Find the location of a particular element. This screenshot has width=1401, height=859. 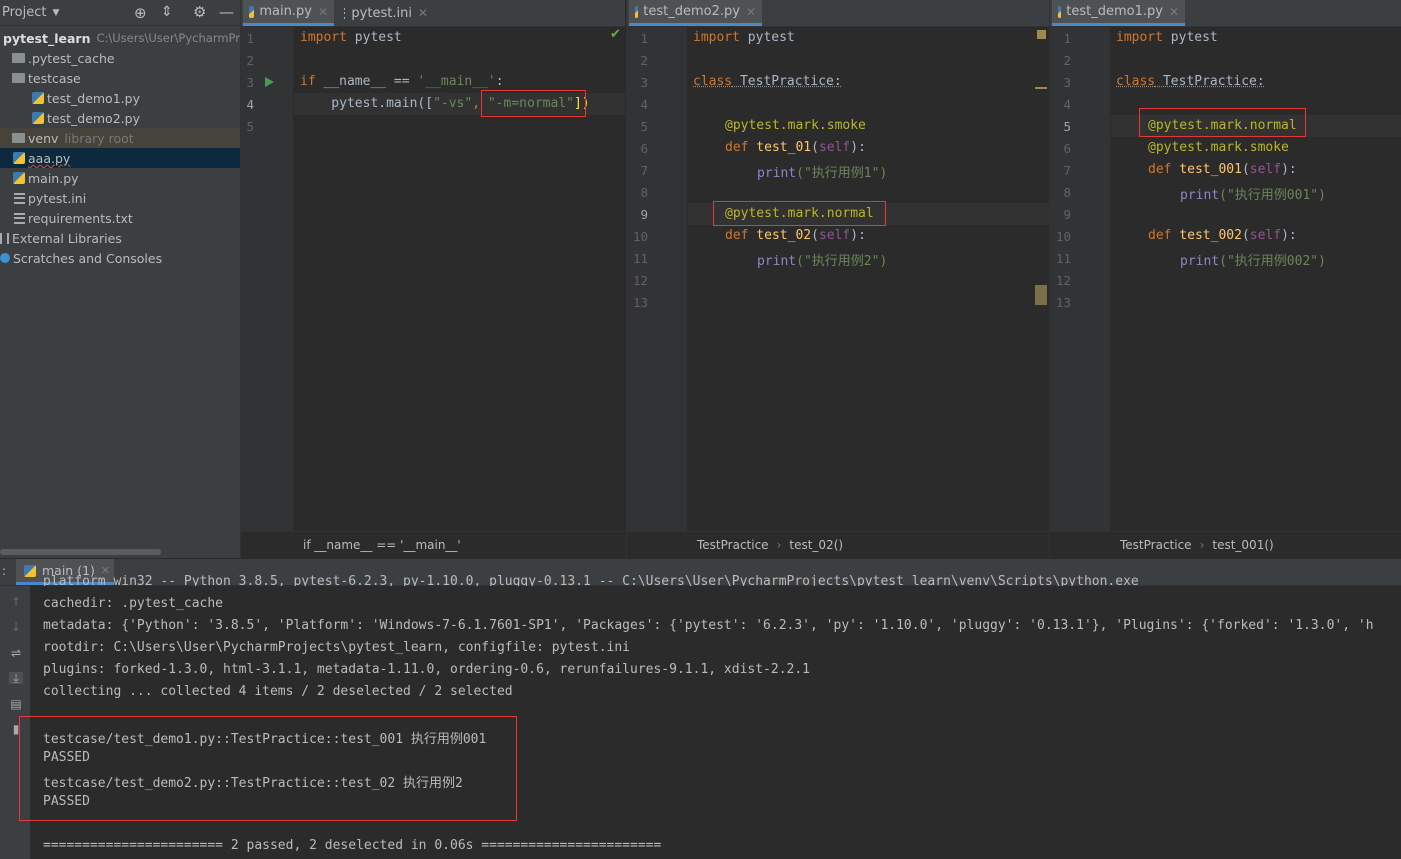

arrow-up-icon: ↑ is located at coordinates (16, 602).